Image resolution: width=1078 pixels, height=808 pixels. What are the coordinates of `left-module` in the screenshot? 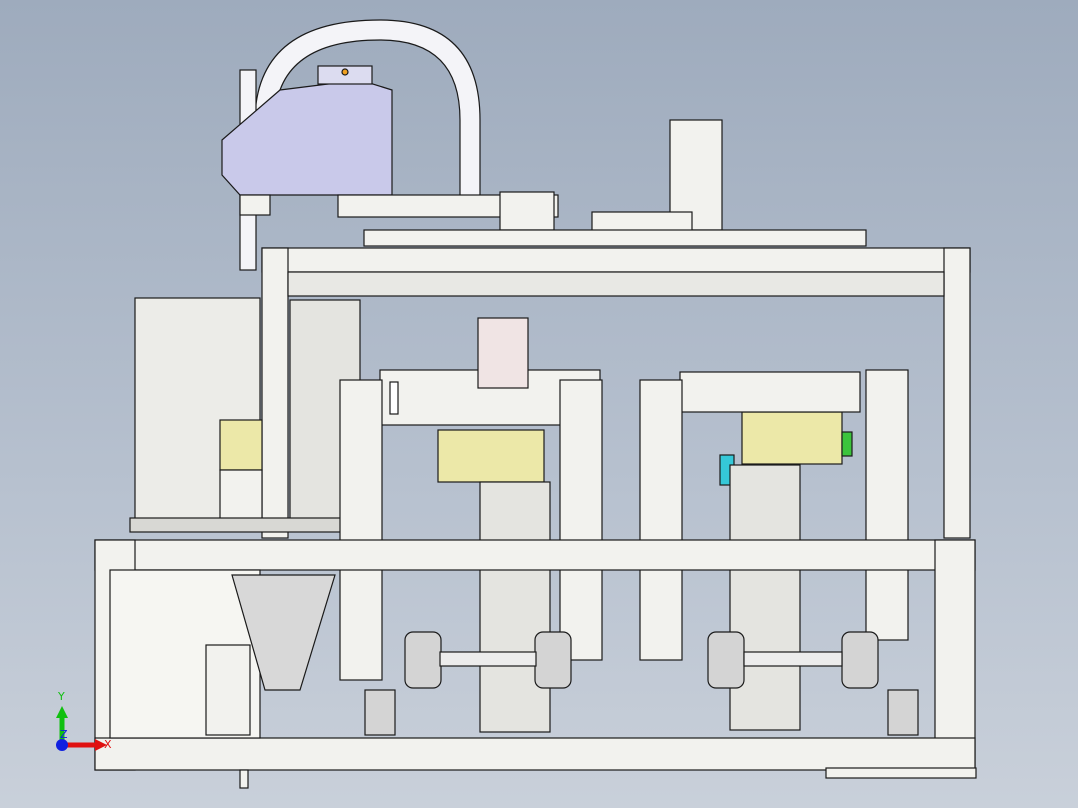 It's located at (245, 415).